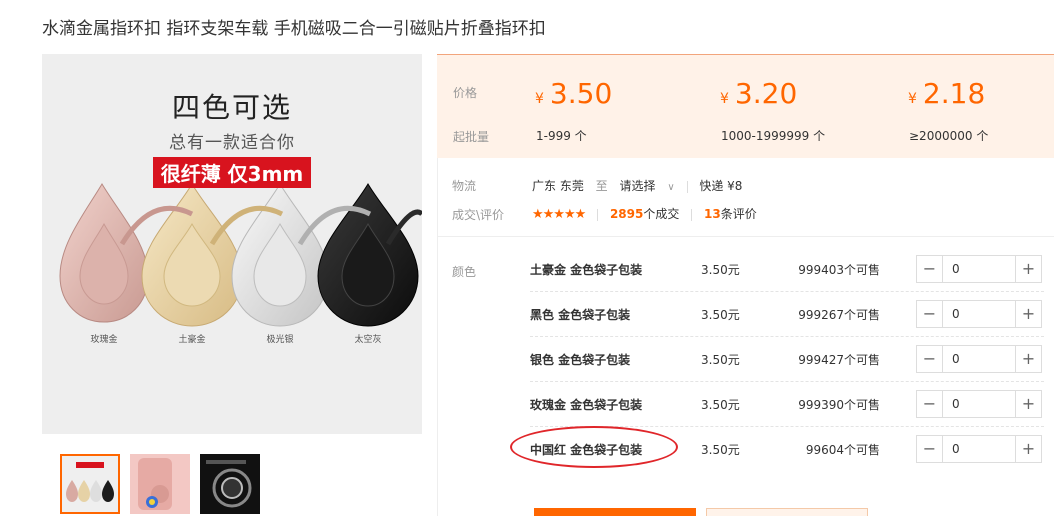  I want to click on sku-color-label: 颜色, so click(464, 271).